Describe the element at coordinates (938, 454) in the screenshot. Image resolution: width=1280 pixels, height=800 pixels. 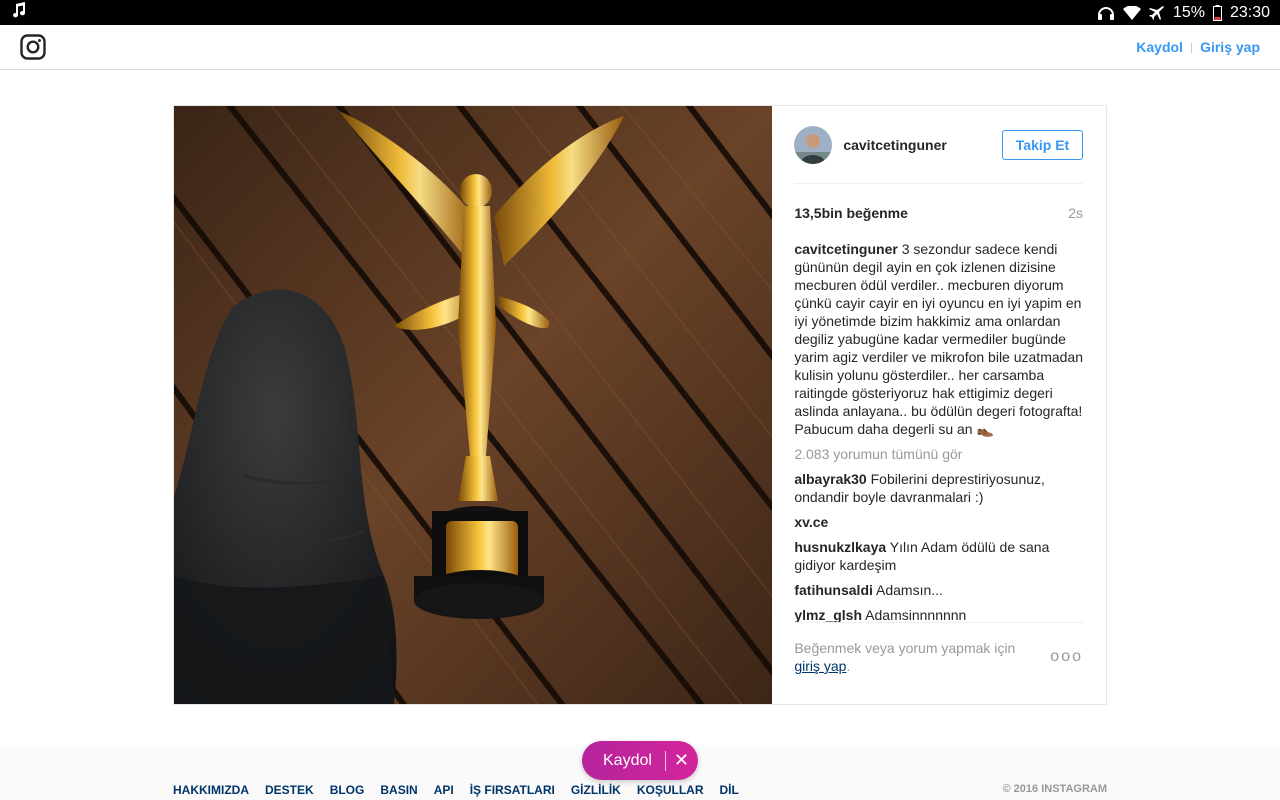
I see `view-all-comments-link: 2.083 yorumun tümünü gör` at that location.